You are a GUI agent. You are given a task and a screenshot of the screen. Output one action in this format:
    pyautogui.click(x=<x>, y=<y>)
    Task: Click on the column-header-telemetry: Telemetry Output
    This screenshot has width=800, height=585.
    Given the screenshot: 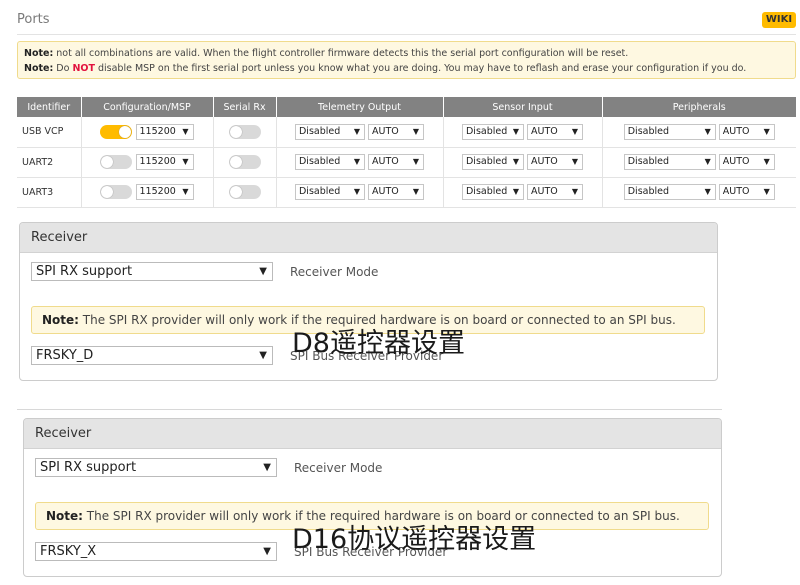 What is the action you would take?
    pyautogui.click(x=360, y=107)
    